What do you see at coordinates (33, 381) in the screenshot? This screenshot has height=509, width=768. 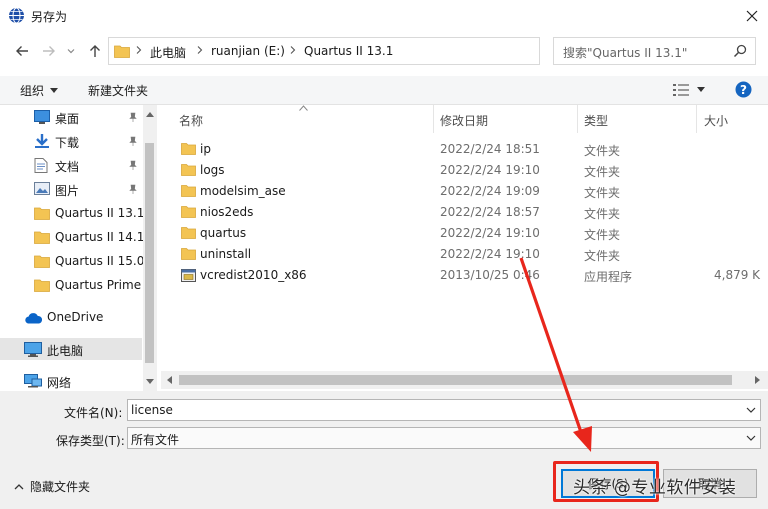 I see `network-icon` at bounding box center [33, 381].